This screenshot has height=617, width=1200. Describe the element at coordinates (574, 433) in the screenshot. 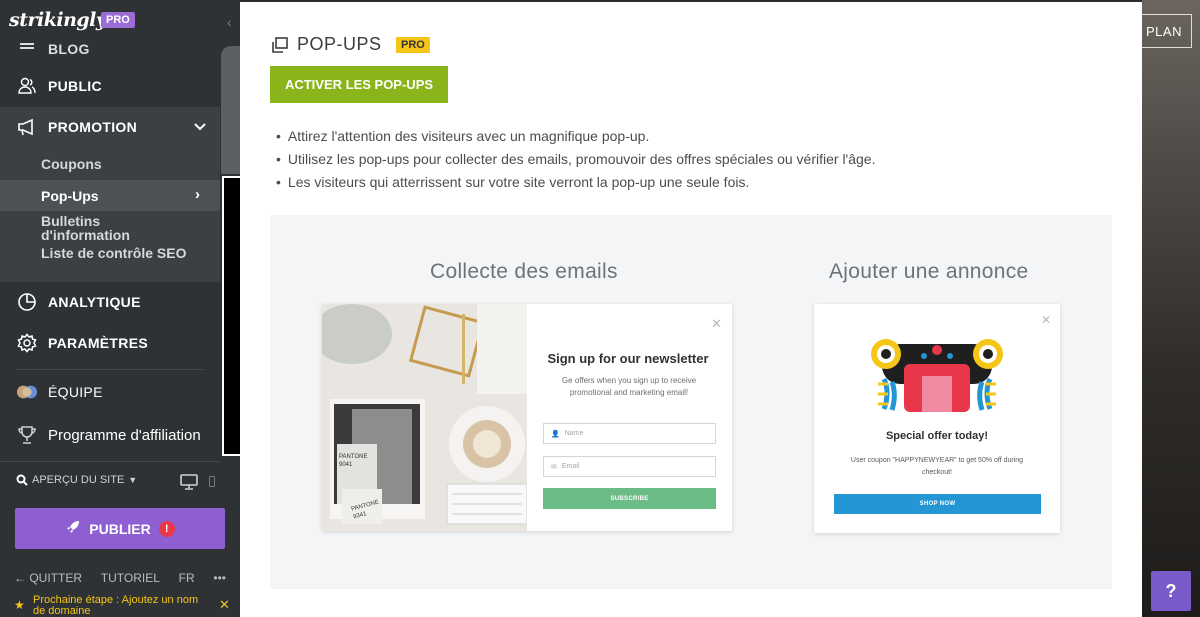

I see `name-placeholder: Name` at that location.